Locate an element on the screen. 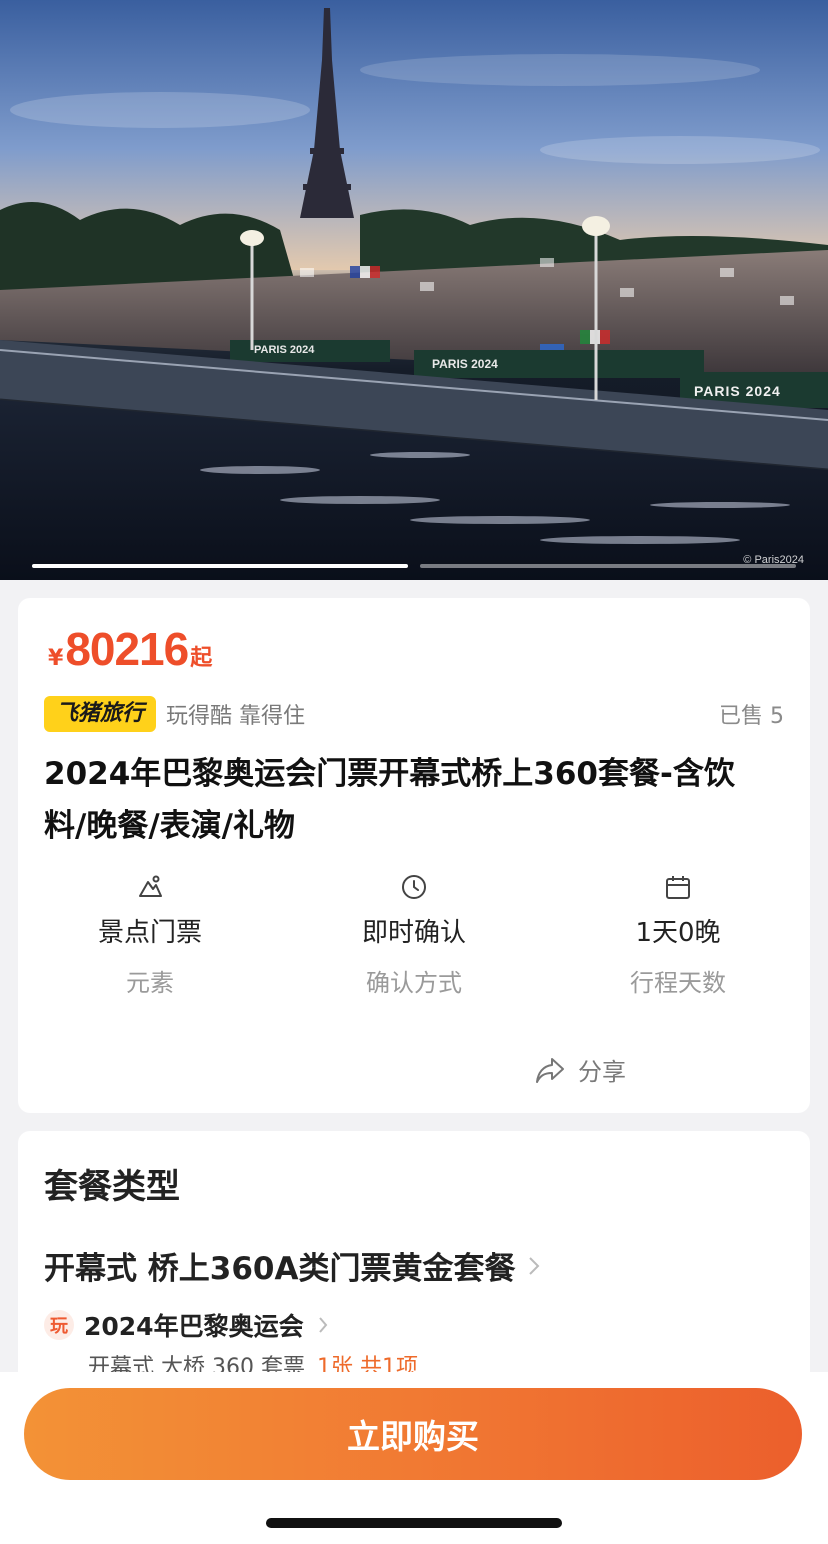  carousel-indicator-active is located at coordinates (220, 566).